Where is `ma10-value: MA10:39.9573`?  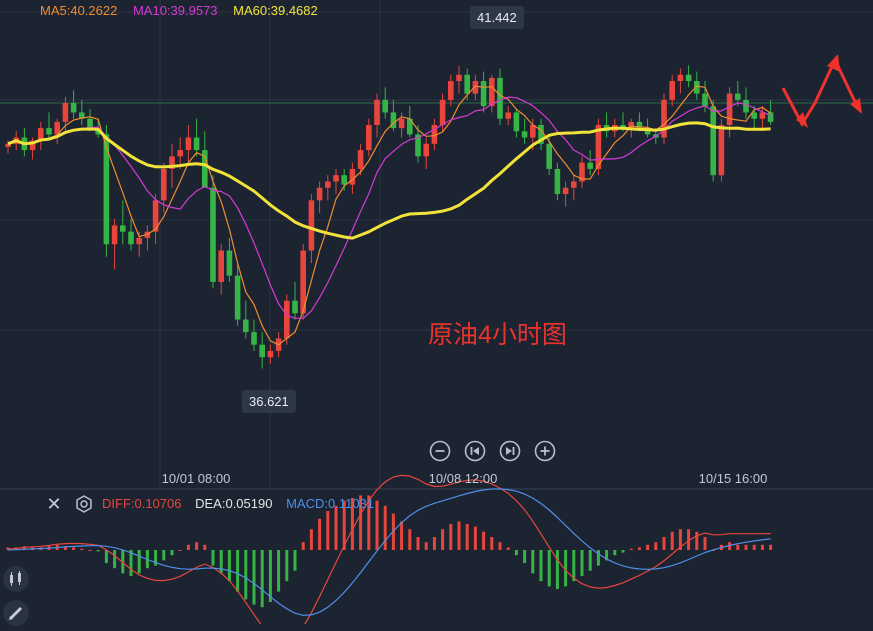 ma10-value: MA10:39.9573 is located at coordinates (175, 10).